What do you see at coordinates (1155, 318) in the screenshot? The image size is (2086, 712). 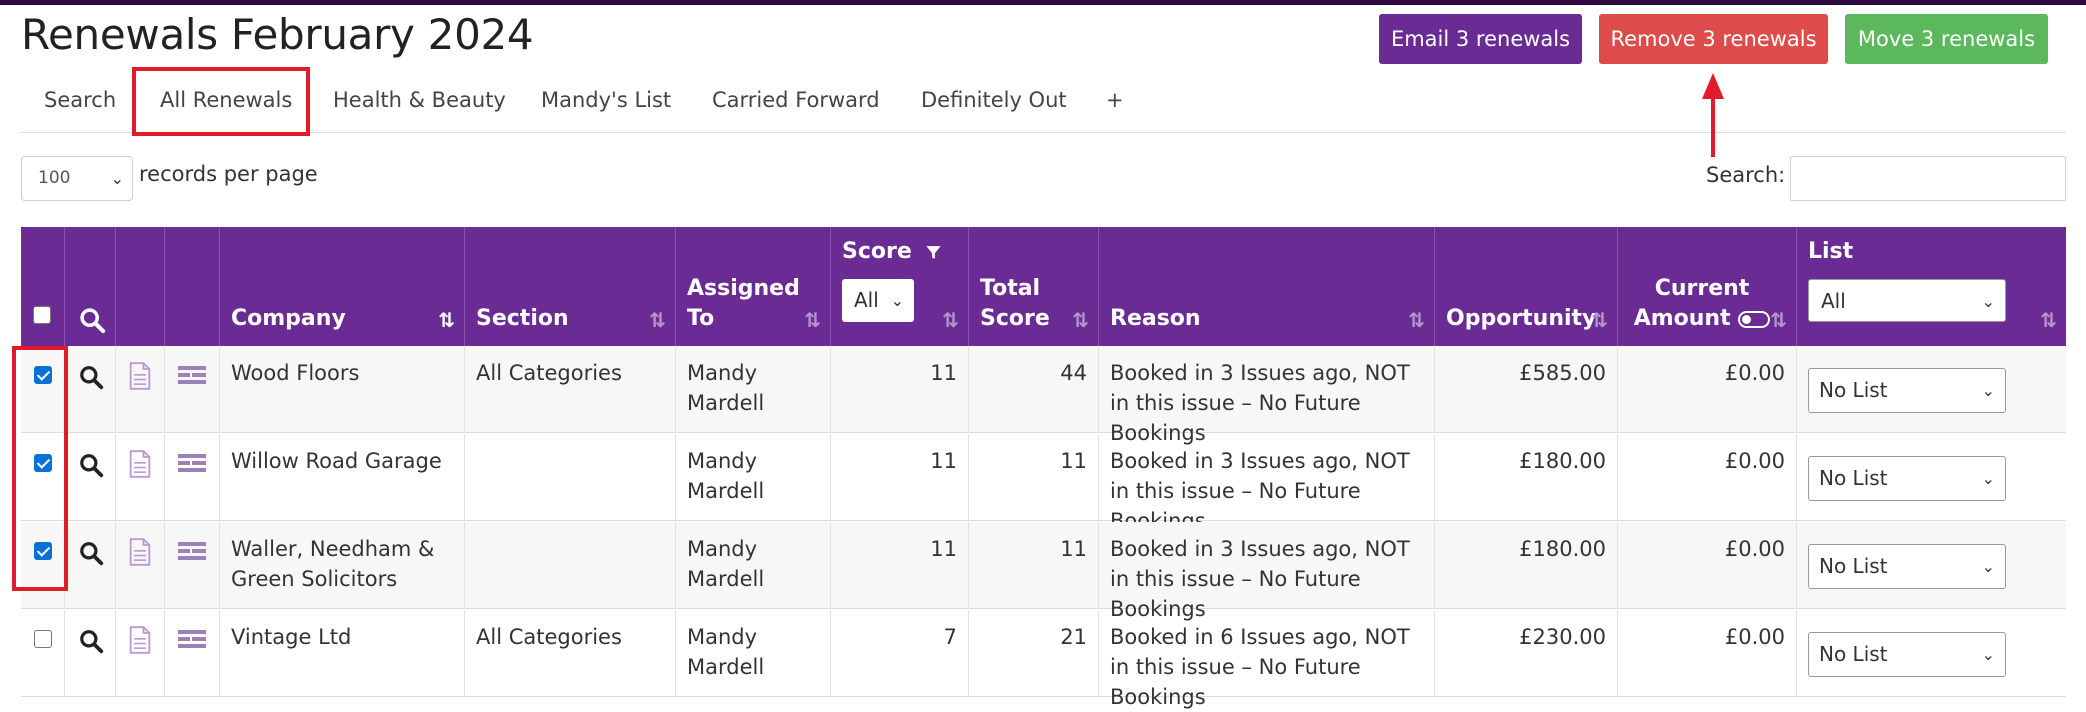 I see `header-reason-label: Reason` at bounding box center [1155, 318].